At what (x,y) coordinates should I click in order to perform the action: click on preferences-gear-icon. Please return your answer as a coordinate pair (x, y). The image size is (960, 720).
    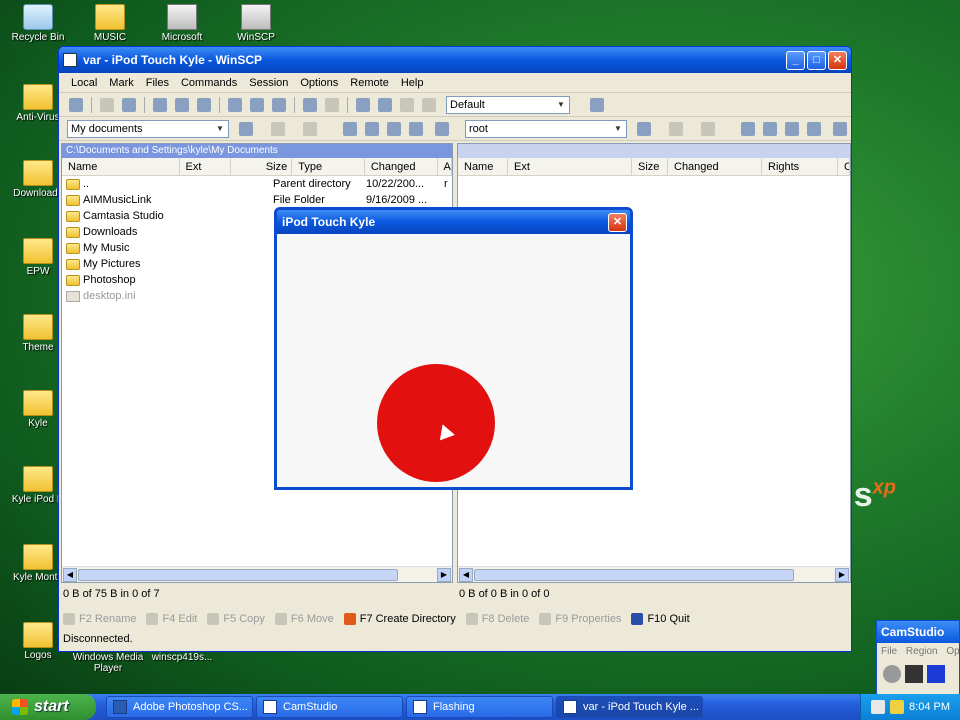
    Looking at the image, I should click on (76, 104).